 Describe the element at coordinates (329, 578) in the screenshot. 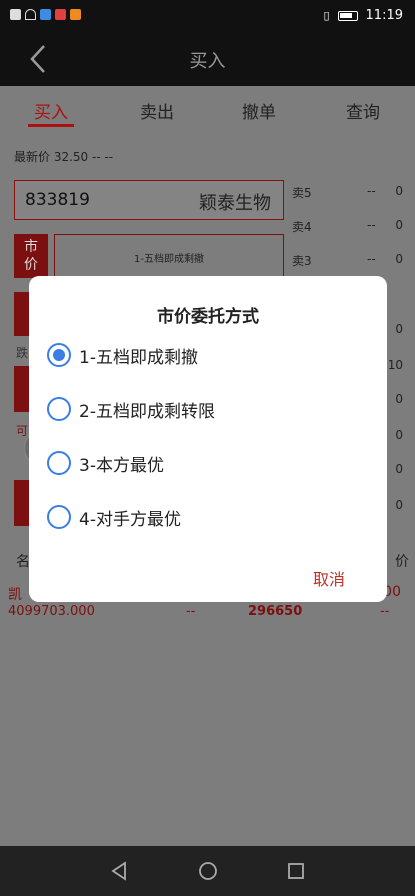

I see `cancel-button: 取消` at that location.